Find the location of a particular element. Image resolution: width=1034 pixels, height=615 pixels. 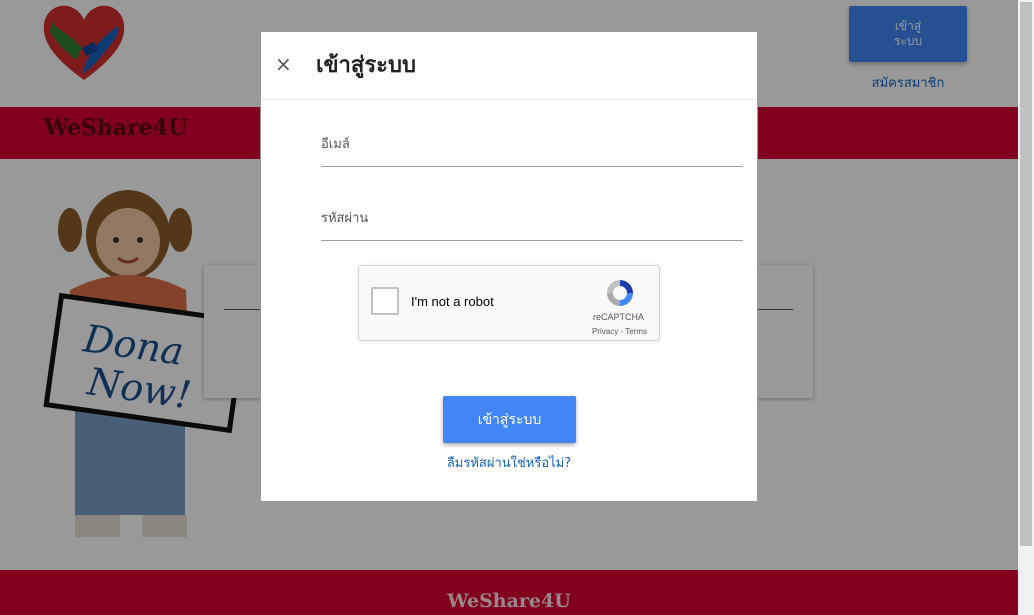

password-label: รหัสผ่าน is located at coordinates (344, 217).